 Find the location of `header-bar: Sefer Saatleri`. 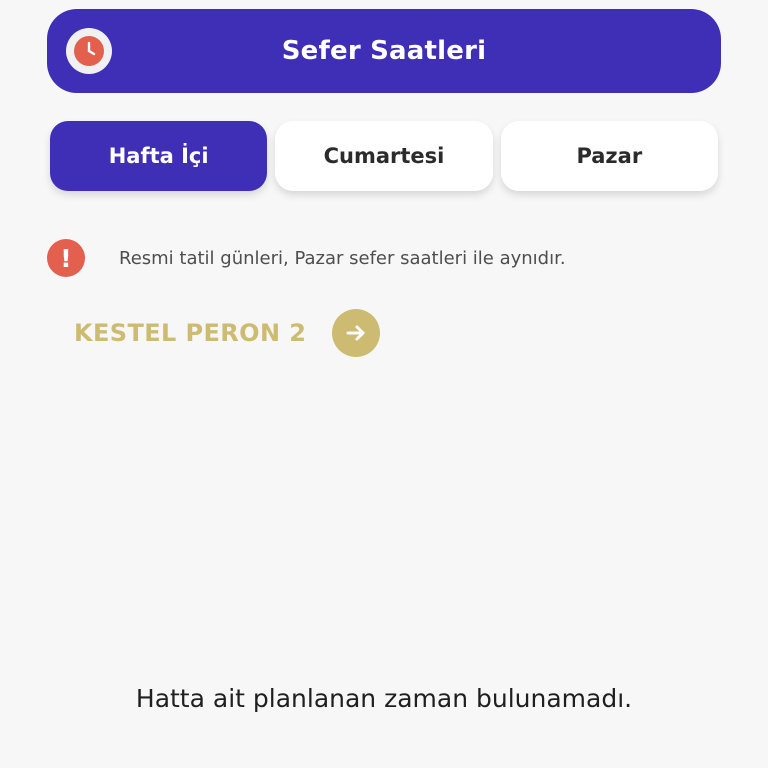

header-bar: Sefer Saatleri is located at coordinates (384, 51).